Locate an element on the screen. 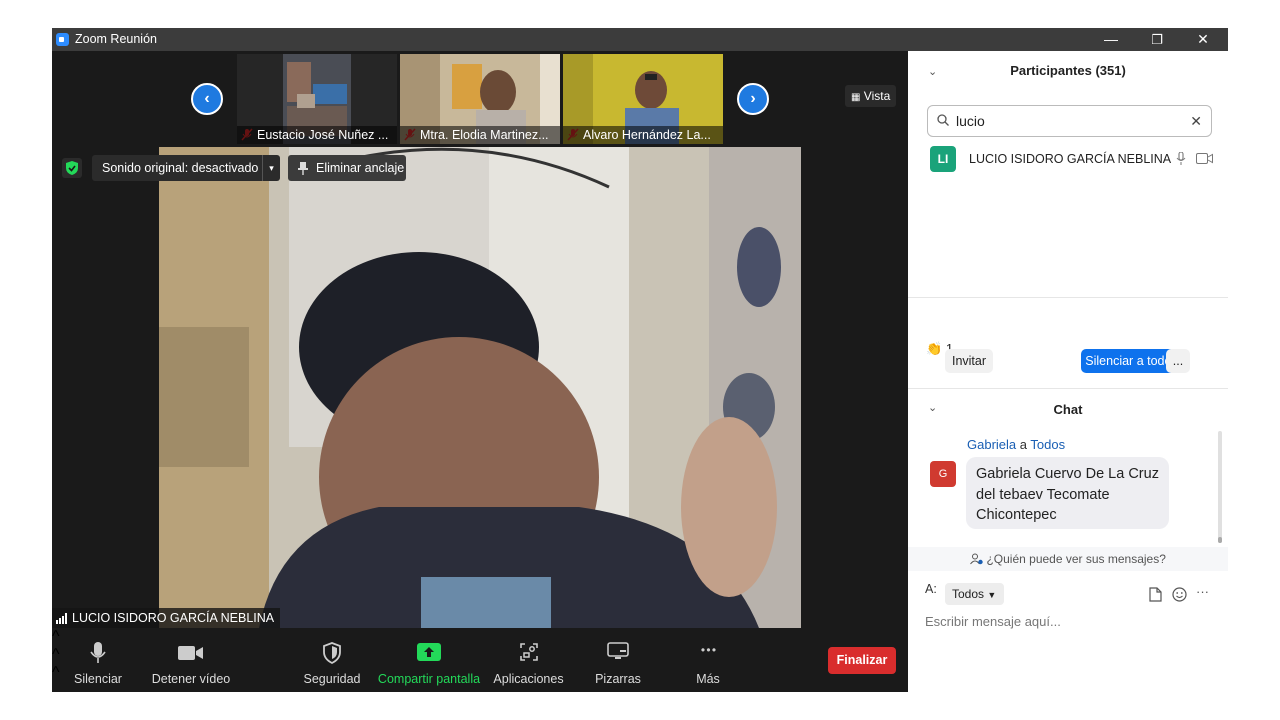  original-sound-label: Sonido original: desactivado is located at coordinates (180, 168).